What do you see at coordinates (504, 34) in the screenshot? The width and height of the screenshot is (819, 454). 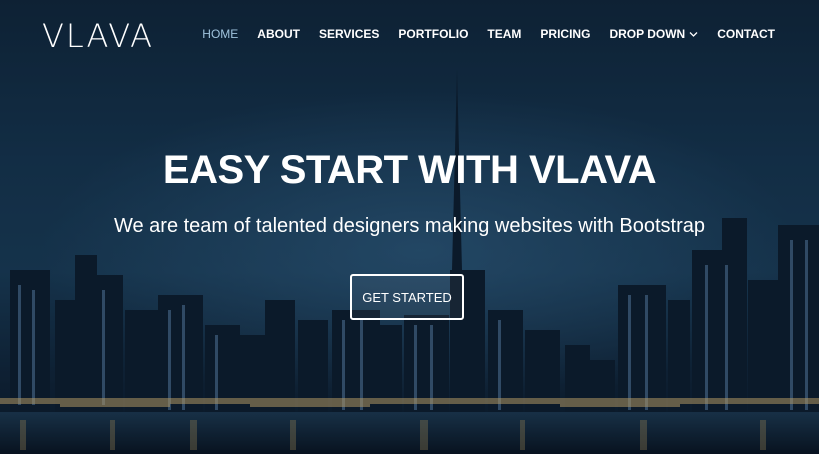 I see `nav-team: TEAM` at bounding box center [504, 34].